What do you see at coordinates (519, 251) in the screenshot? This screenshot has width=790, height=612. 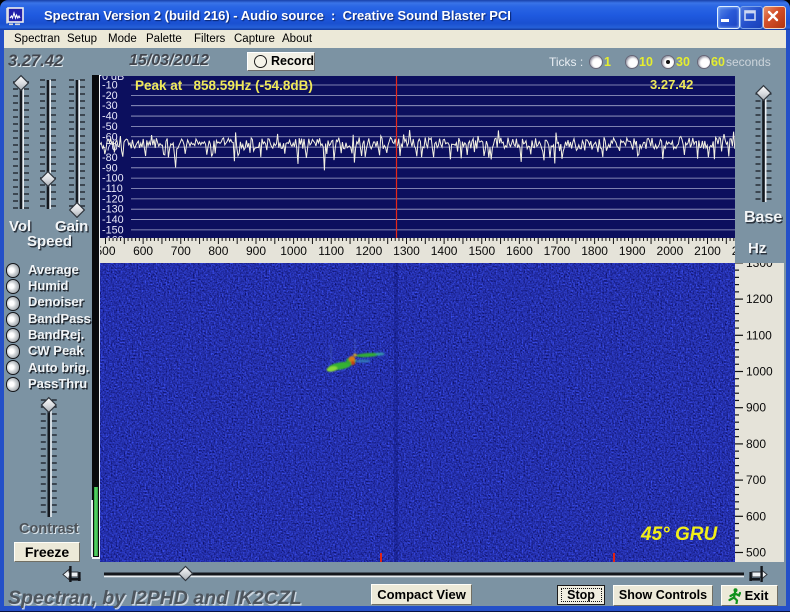 I see `svg-text: 1600` at bounding box center [519, 251].